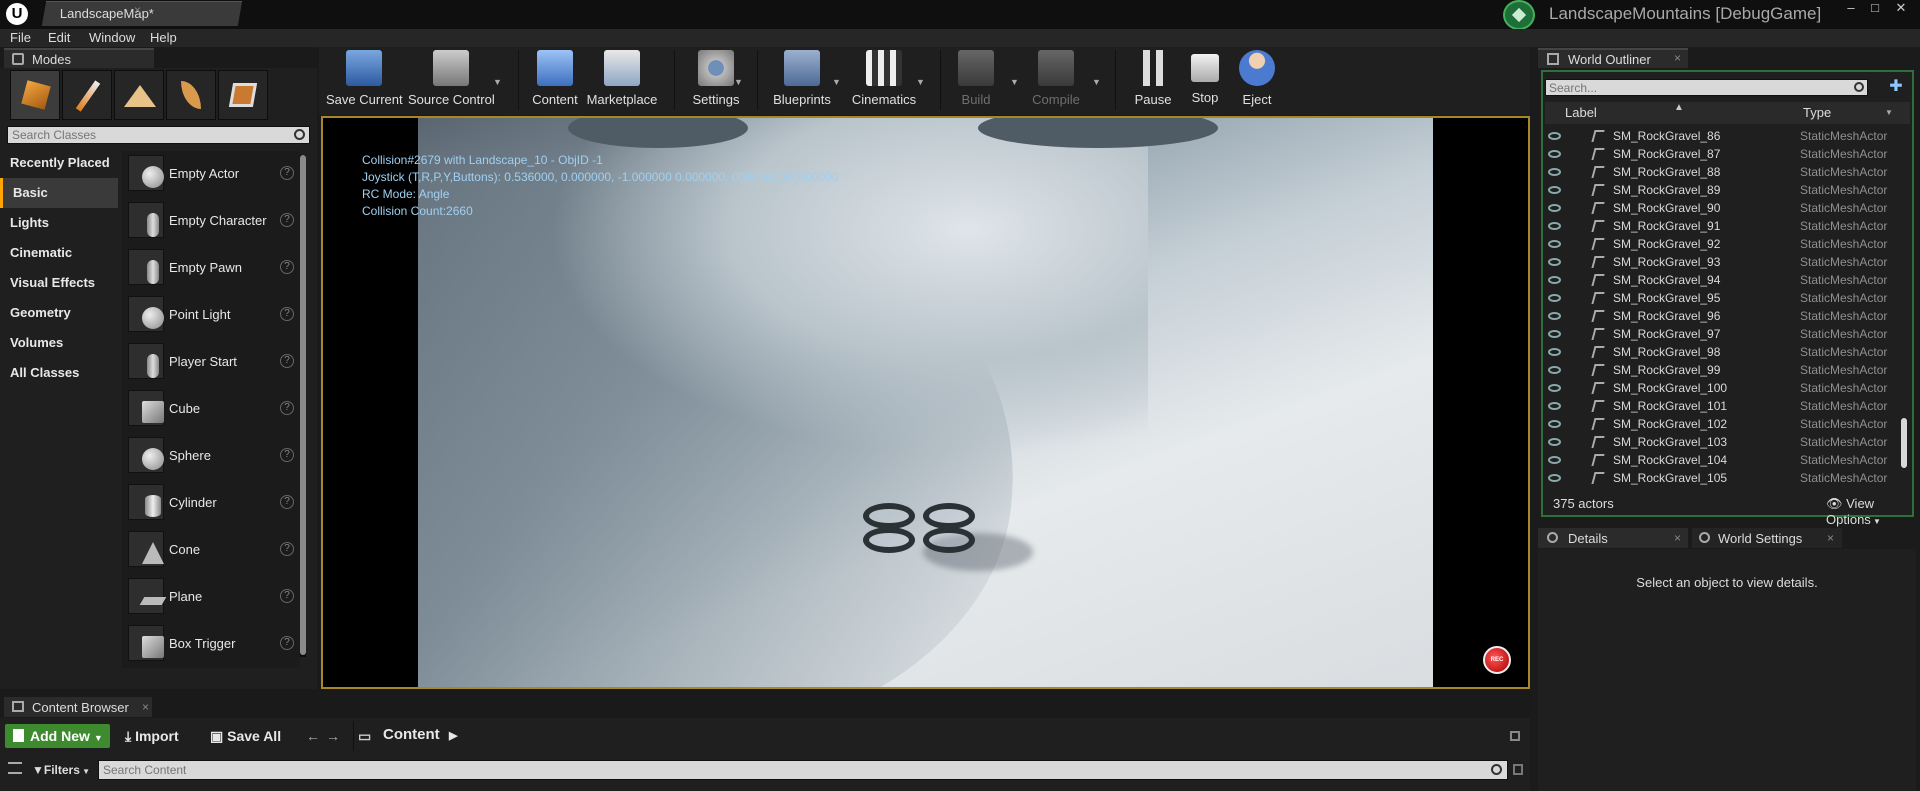  I want to click on modes-scrollbar, so click(303, 406).